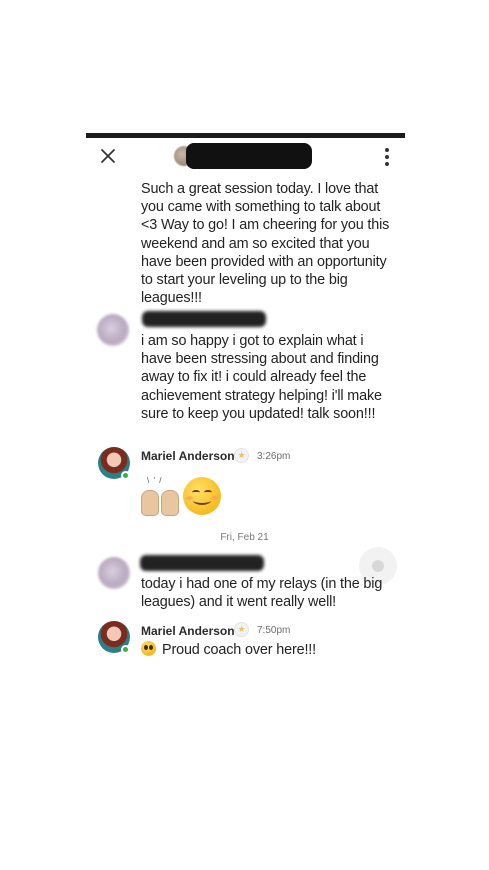 The width and height of the screenshot is (489, 870). Describe the element at coordinates (161, 496) in the screenshot. I see `raising-hands-emoji: \ ' /` at that location.